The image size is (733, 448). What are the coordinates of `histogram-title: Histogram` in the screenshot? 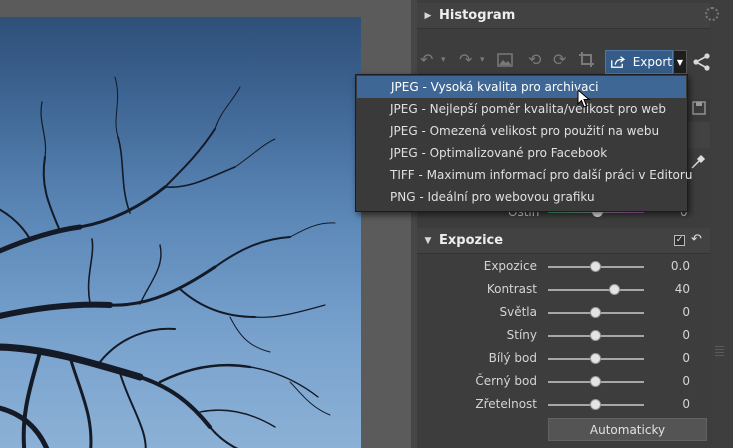 It's located at (477, 15).